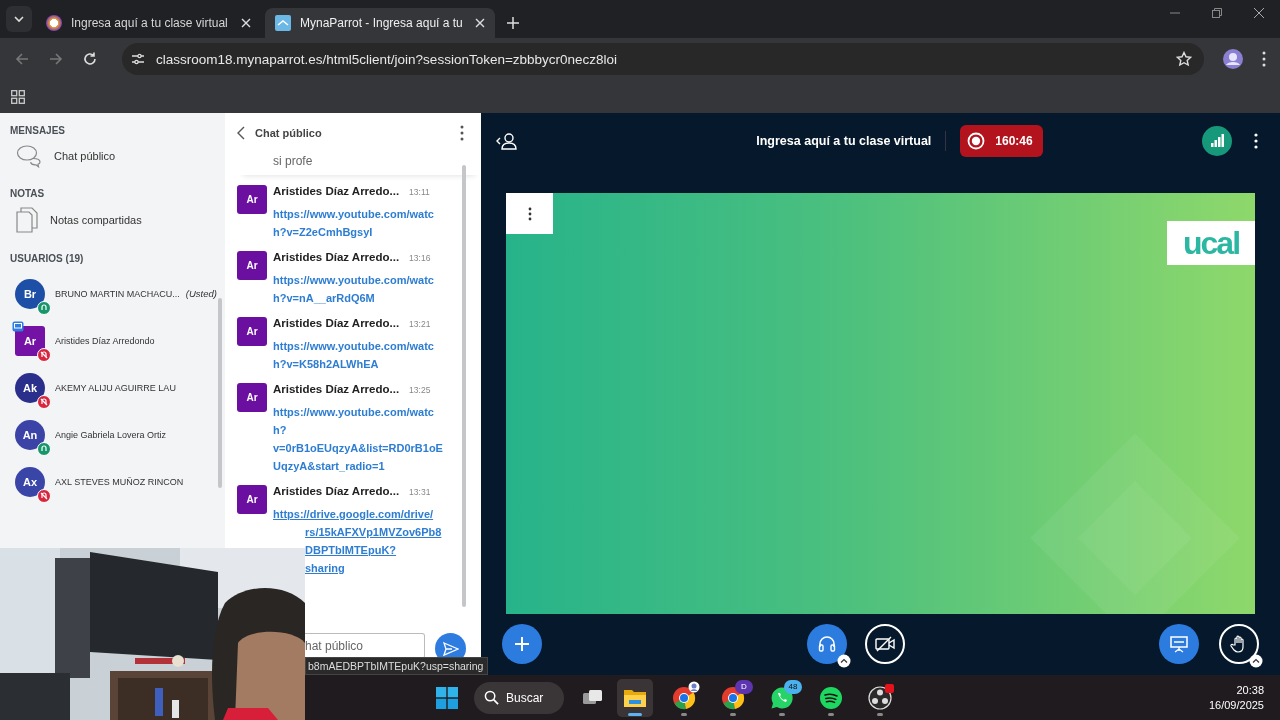  I want to click on browser-tab: Ingresa aquí a tu clase virtual, so click(148, 23).